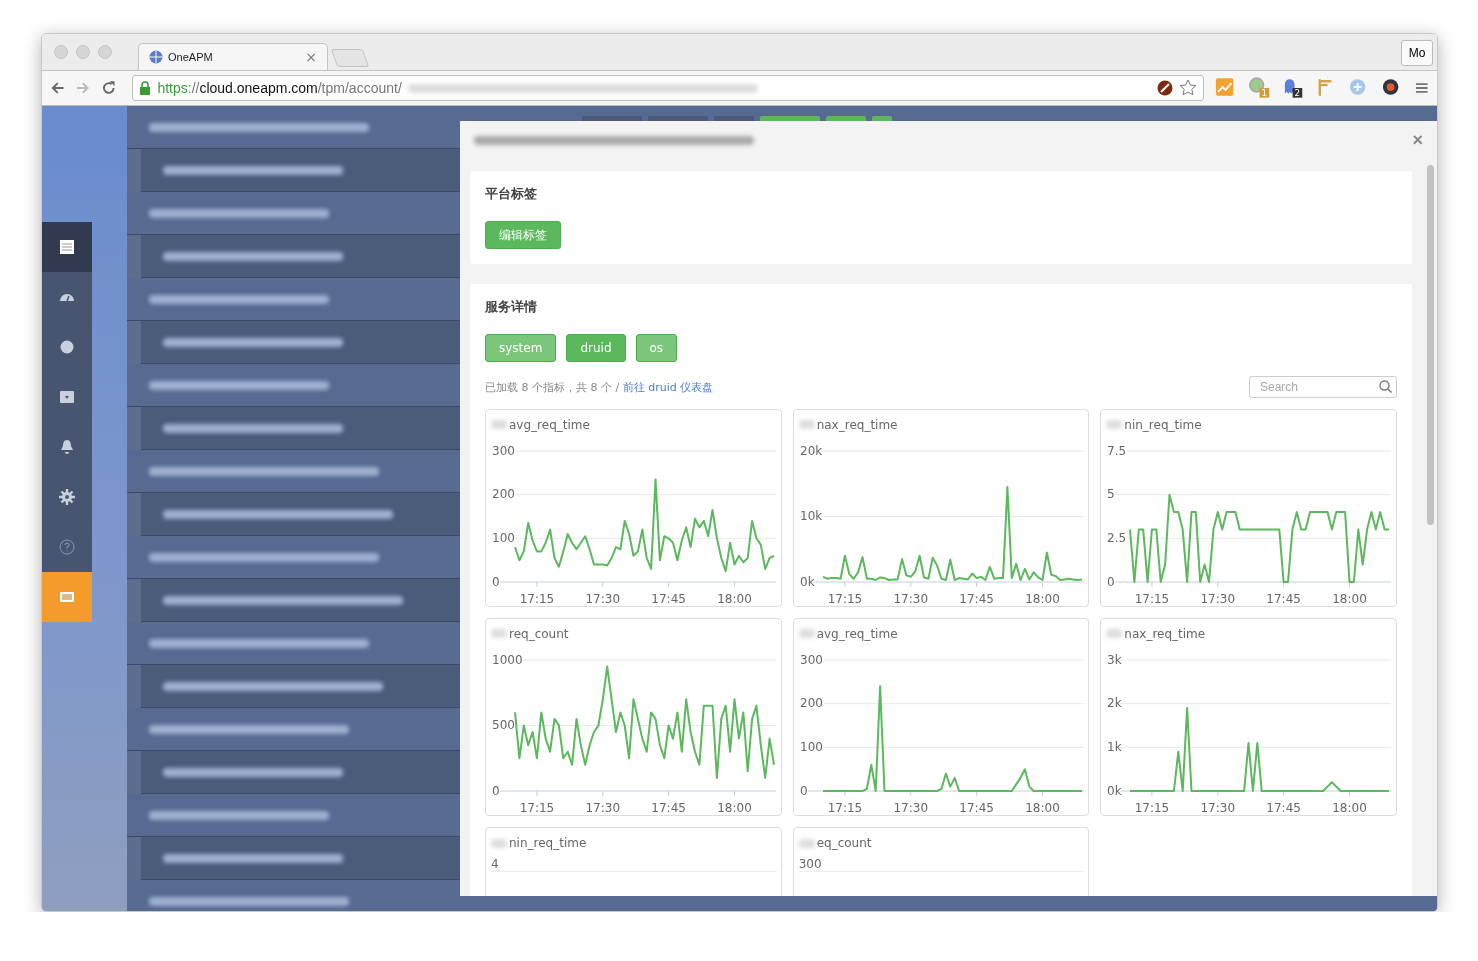 This screenshot has width=1478, height=961. Describe the element at coordinates (1111, 494) in the screenshot. I see `axis-label: 5` at that location.